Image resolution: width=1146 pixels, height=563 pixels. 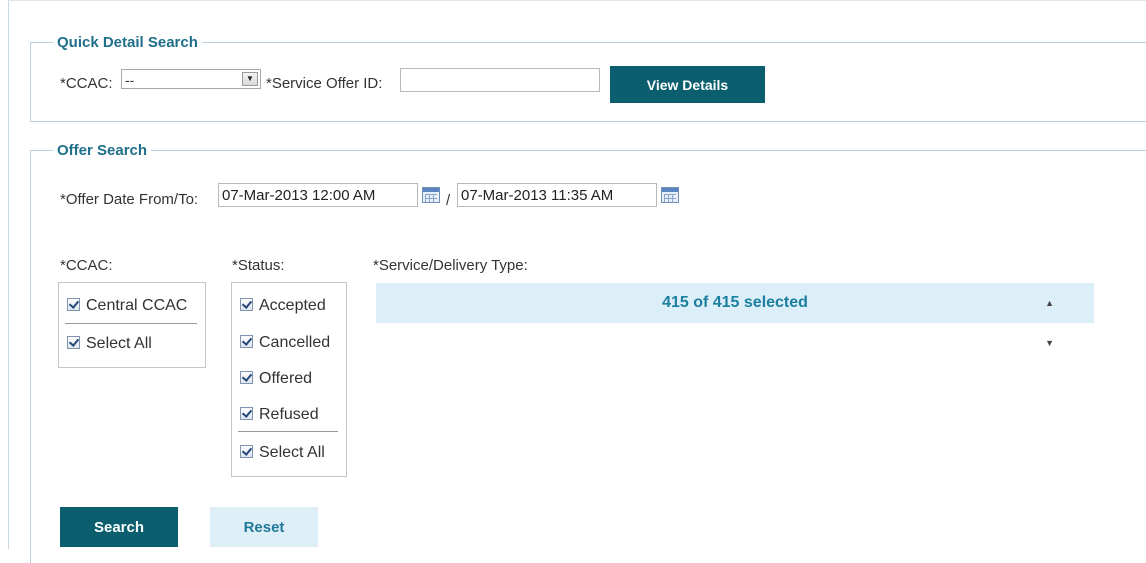 I want to click on reset-button: Reset, so click(x=264, y=527).